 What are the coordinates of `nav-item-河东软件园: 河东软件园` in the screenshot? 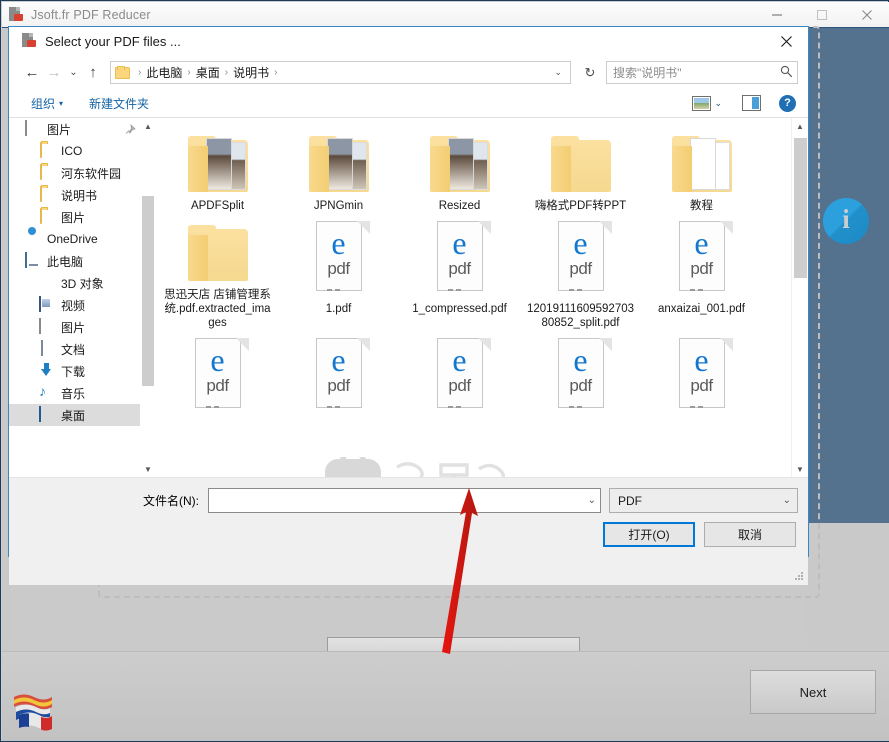 It's located at (82, 173).